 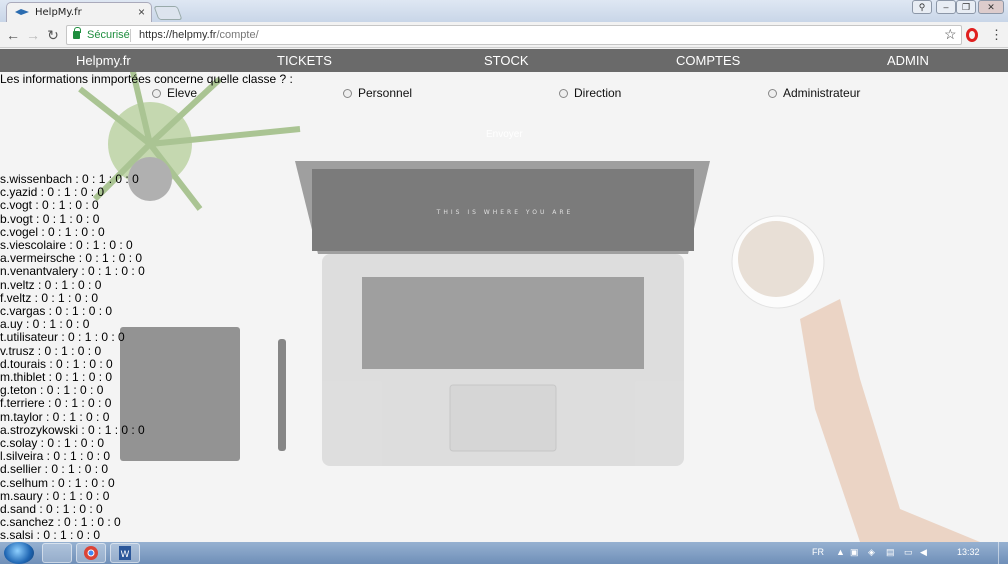 I want to click on profile-icon: ⚲, so click(x=922, y=7).